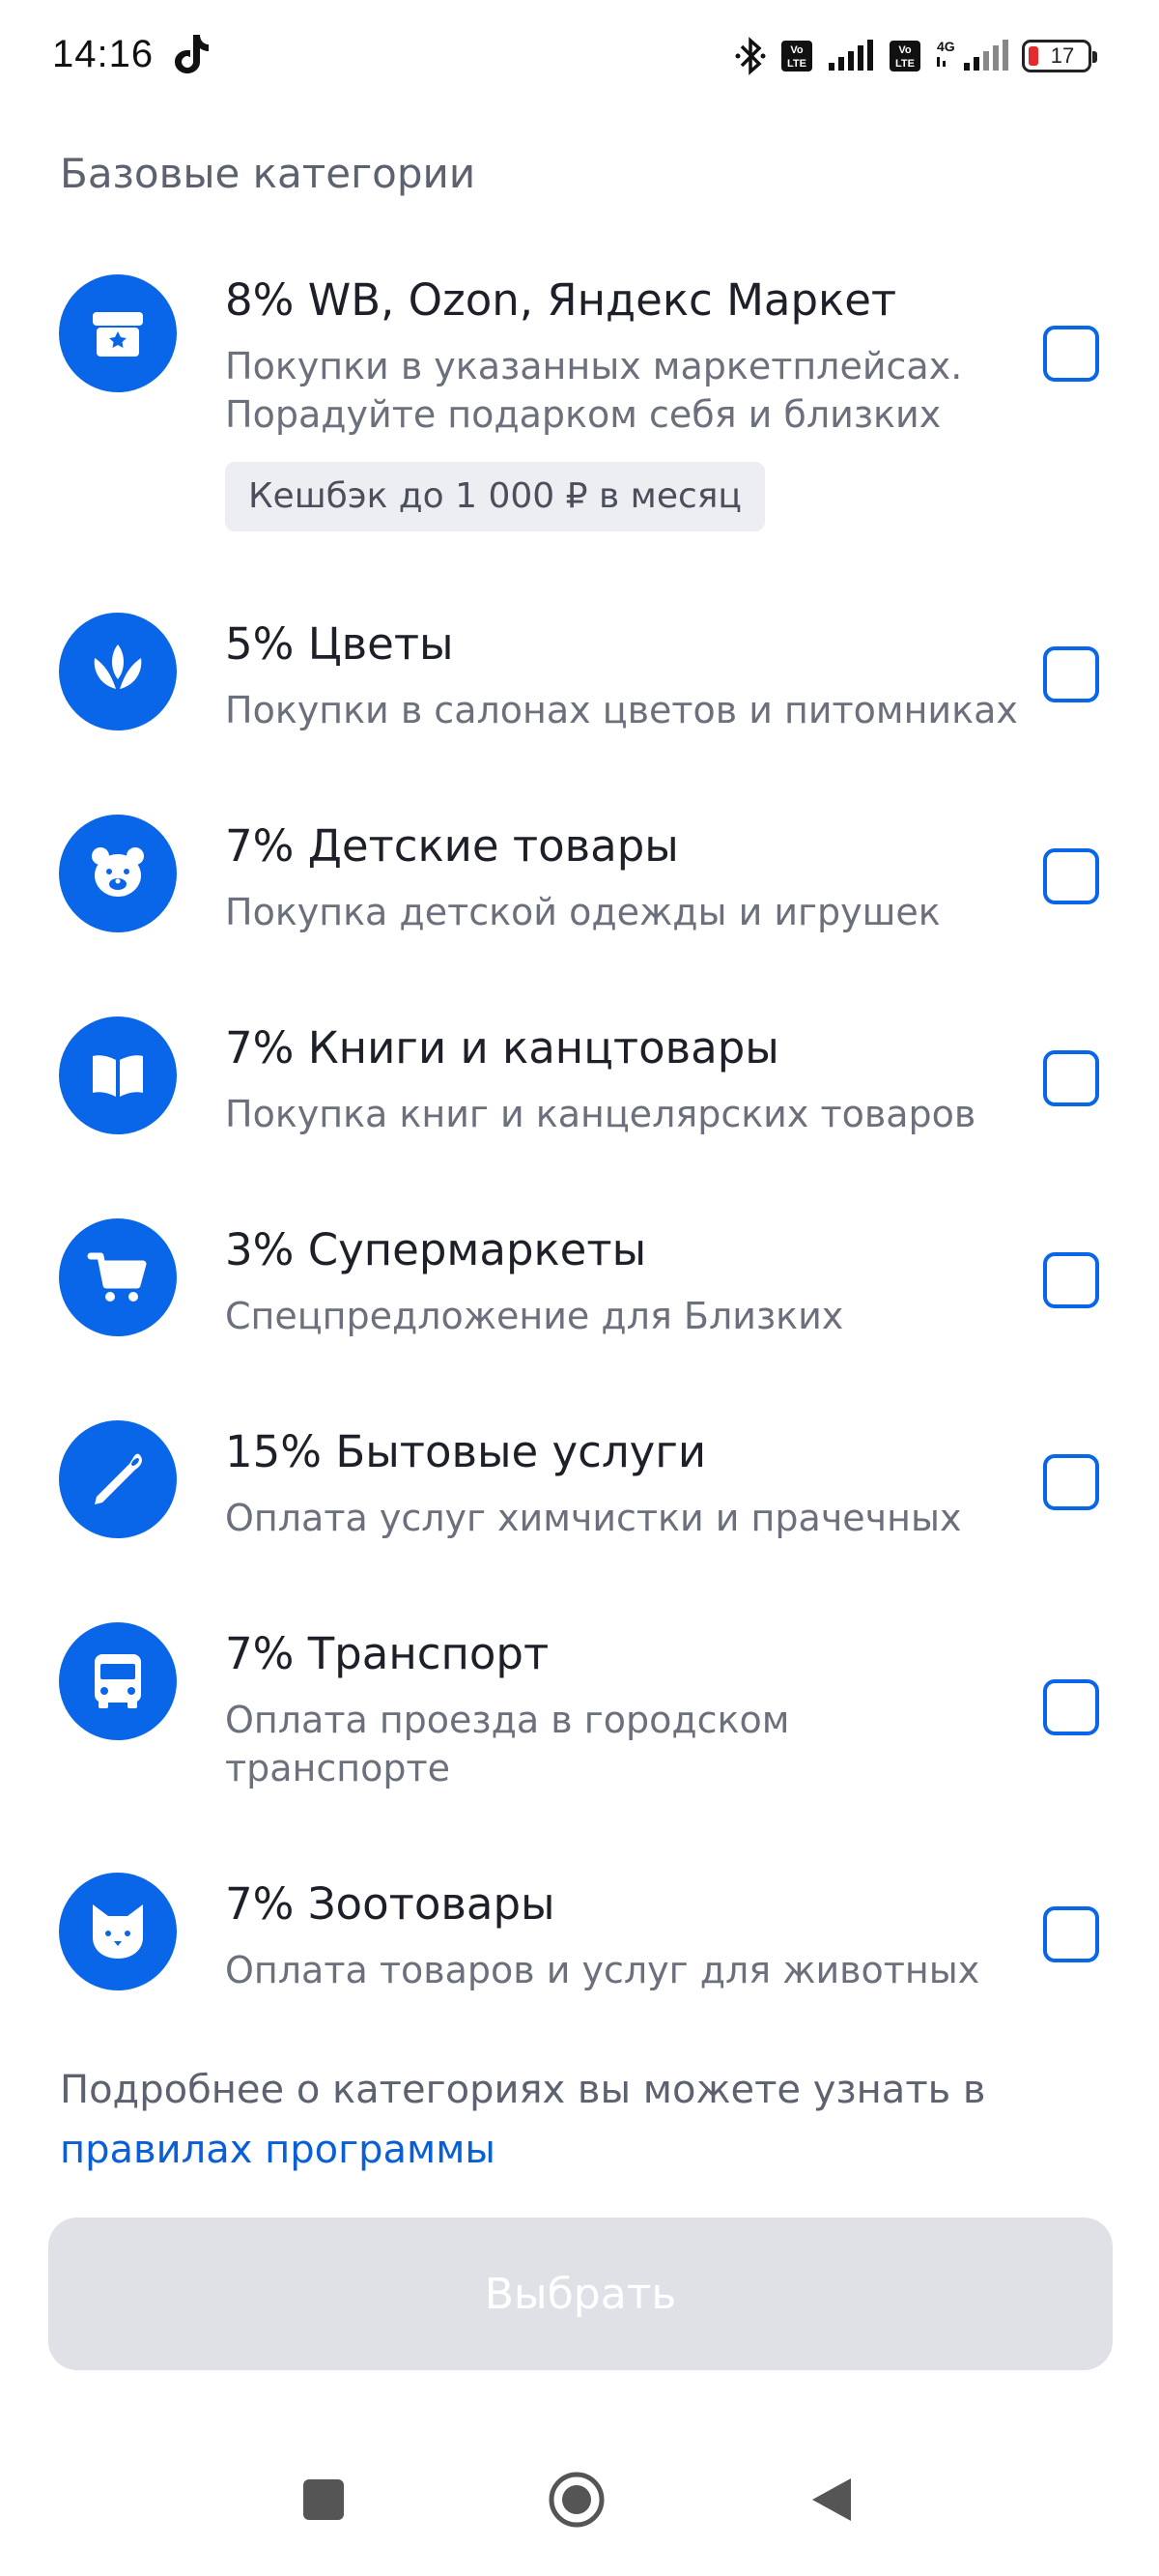 This screenshot has width=1159, height=2576. I want to click on flower-icon, so click(118, 671).